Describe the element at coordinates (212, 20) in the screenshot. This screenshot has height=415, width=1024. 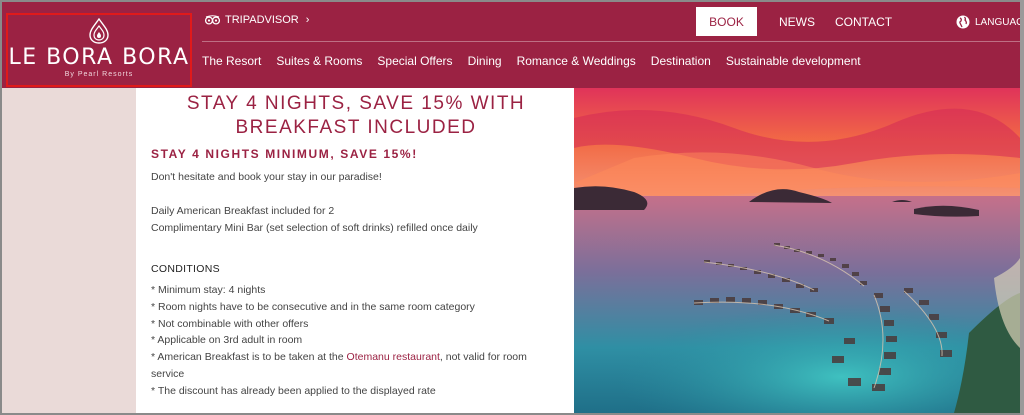
I see `tripadvisor-owl-icon` at that location.